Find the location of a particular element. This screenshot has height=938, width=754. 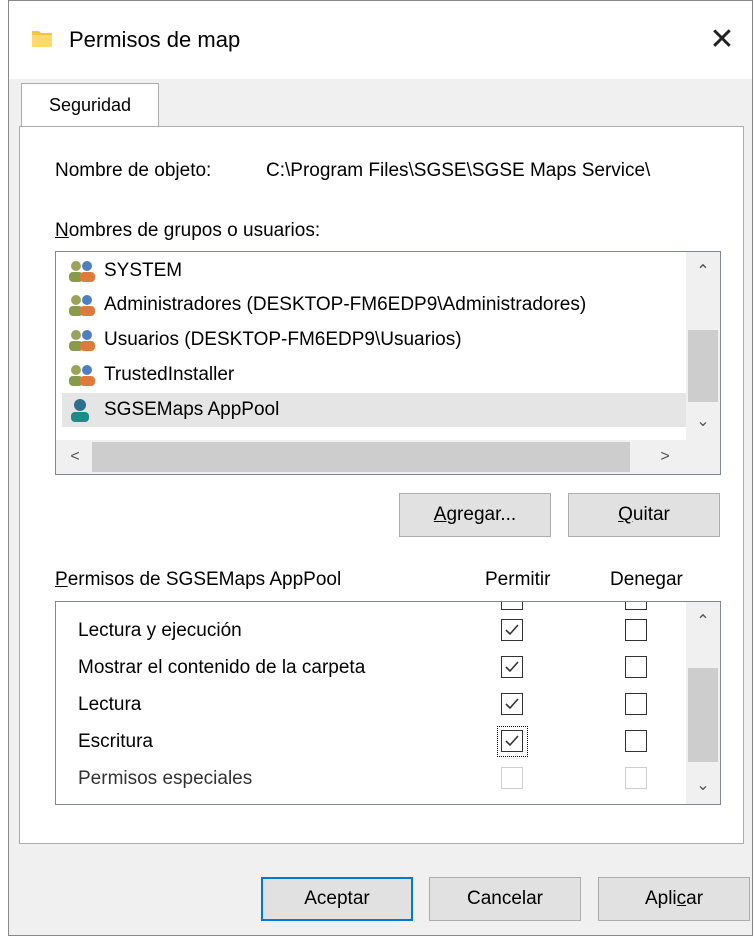

list-item-trustedinstaller: TrustedInstaller is located at coordinates (150, 375).